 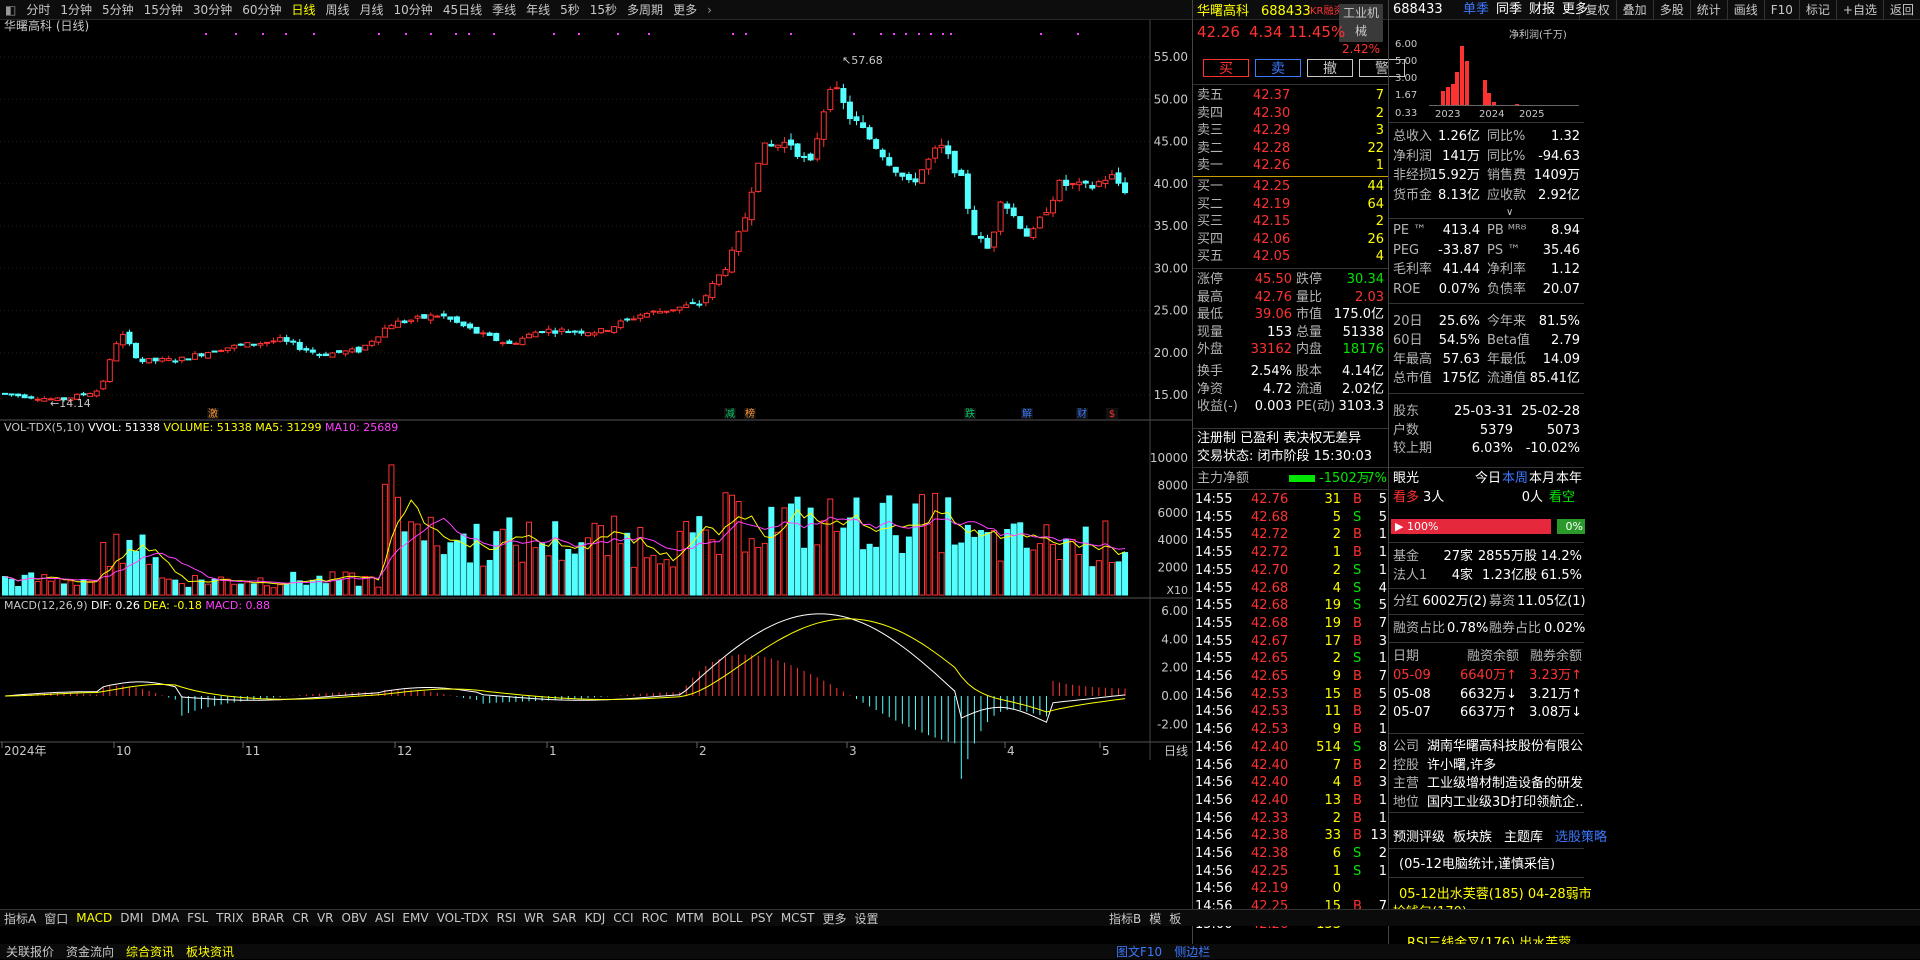 What do you see at coordinates (507, 918) in the screenshot?
I see `indicator-tab: RSI` at bounding box center [507, 918].